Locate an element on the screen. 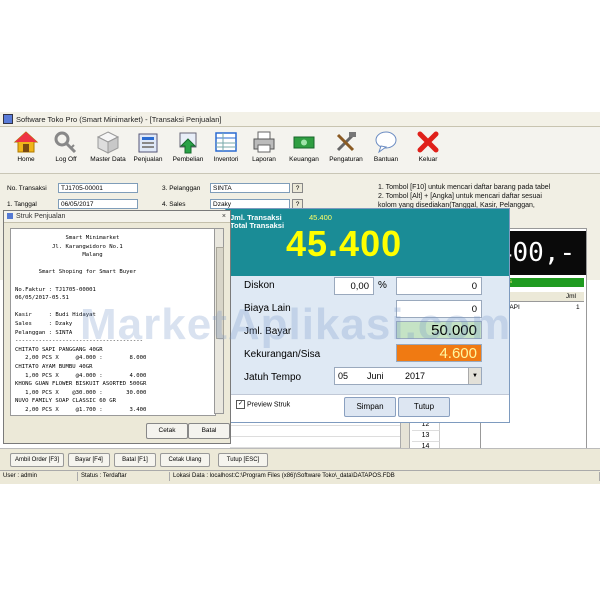  bantuan-button: Bantuan is located at coordinates (386, 150).